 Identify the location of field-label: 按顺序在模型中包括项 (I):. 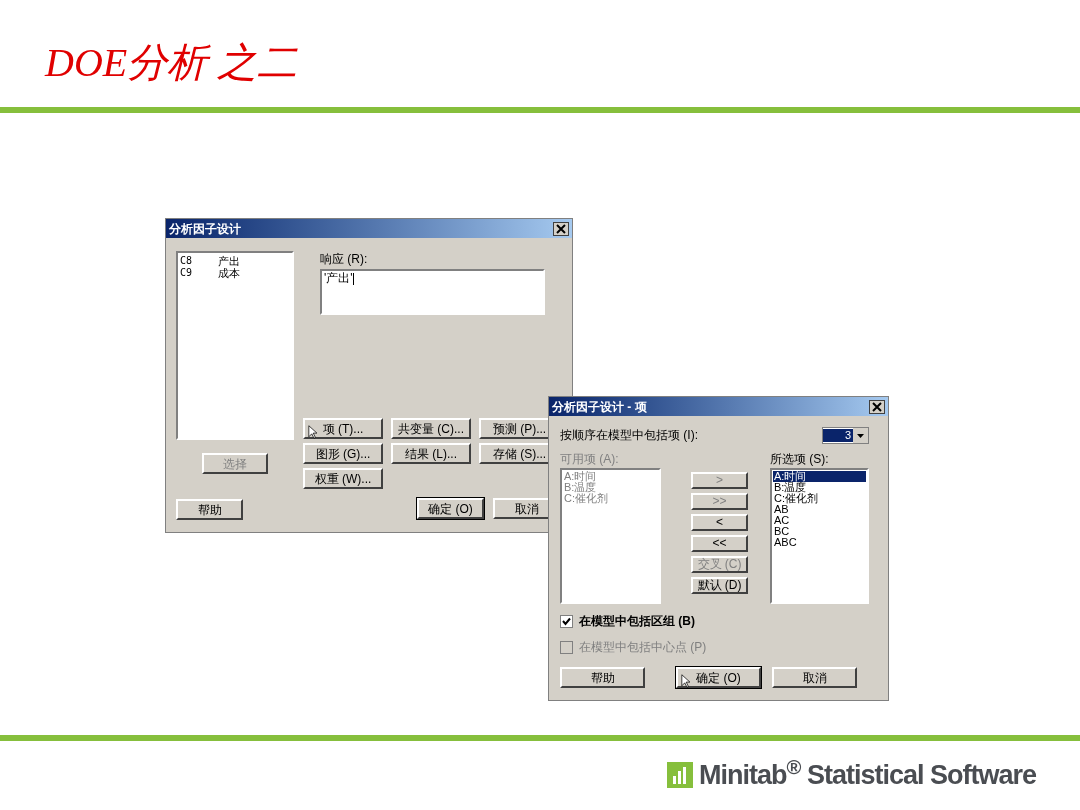
(629, 435).